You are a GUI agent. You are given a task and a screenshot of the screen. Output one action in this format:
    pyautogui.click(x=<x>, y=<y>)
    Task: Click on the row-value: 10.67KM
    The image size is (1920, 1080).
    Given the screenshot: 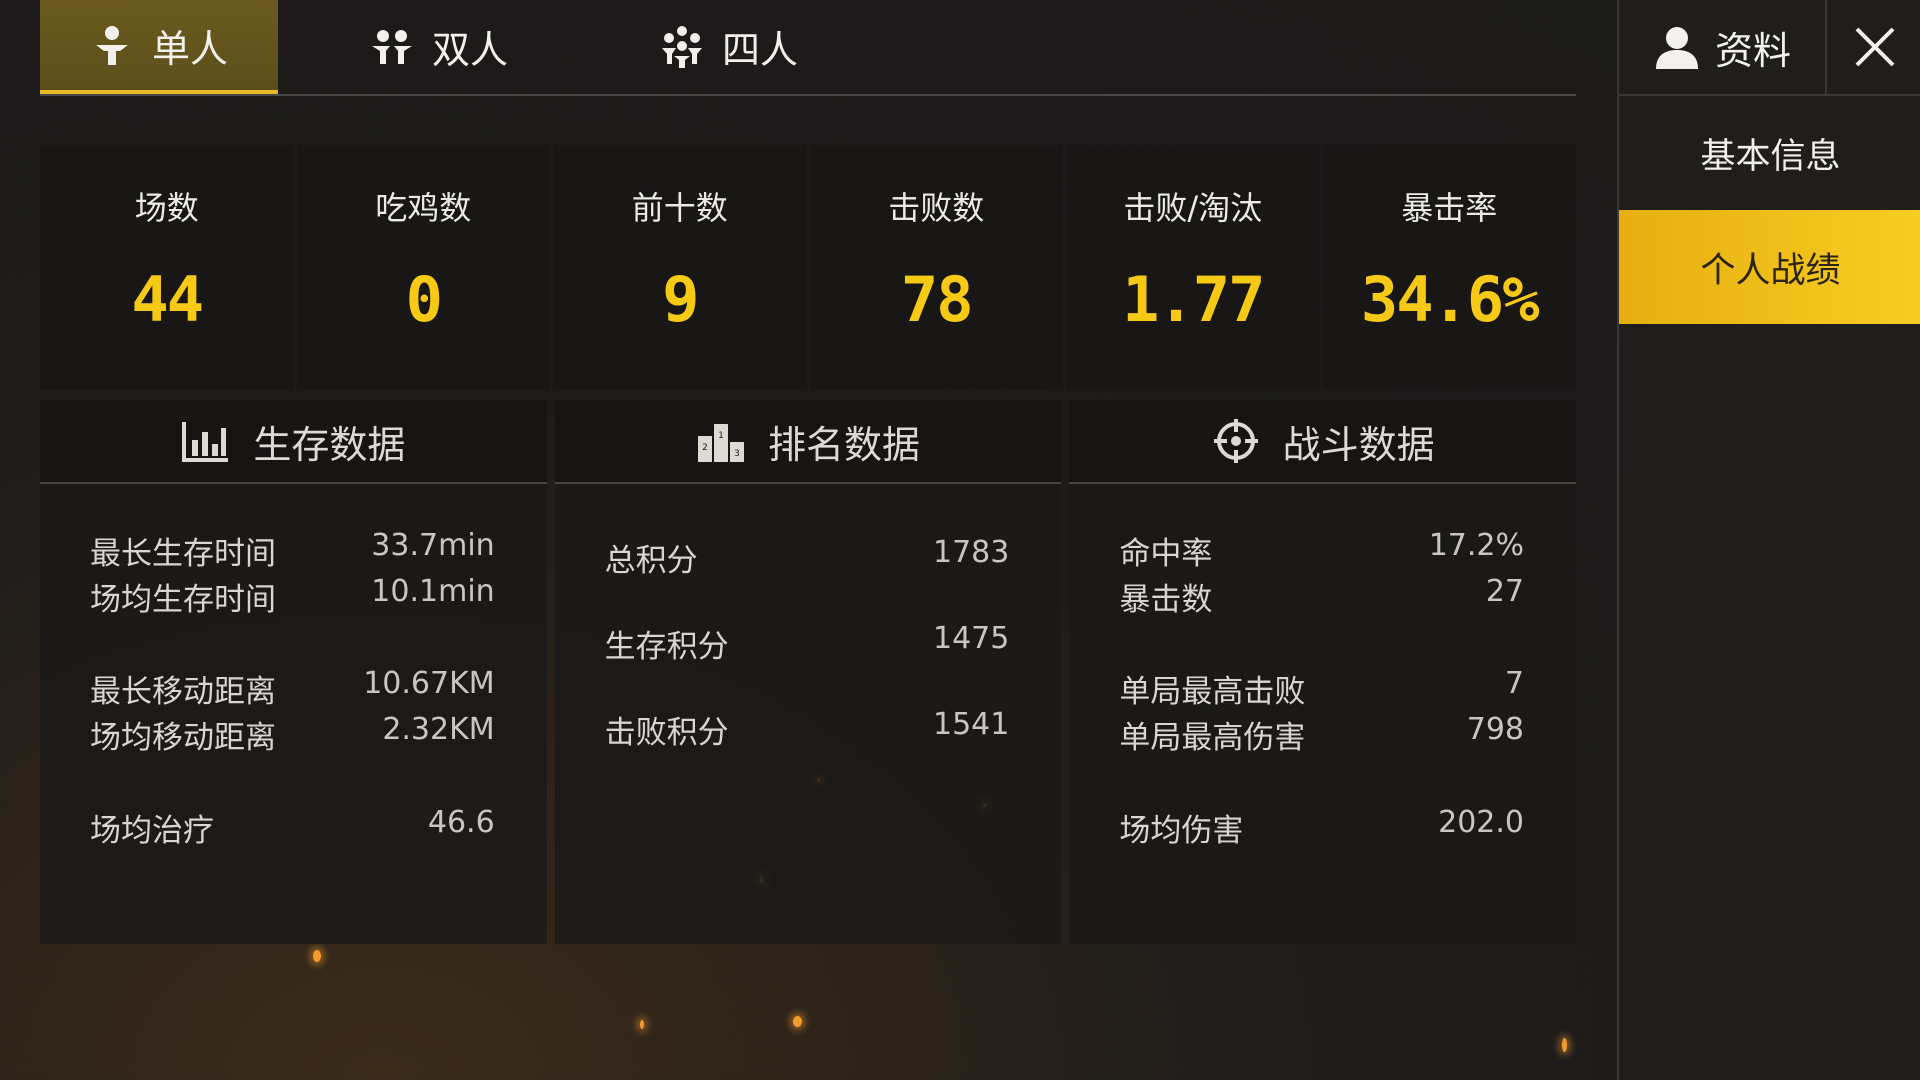 What is the action you would take?
    pyautogui.click(x=429, y=683)
    